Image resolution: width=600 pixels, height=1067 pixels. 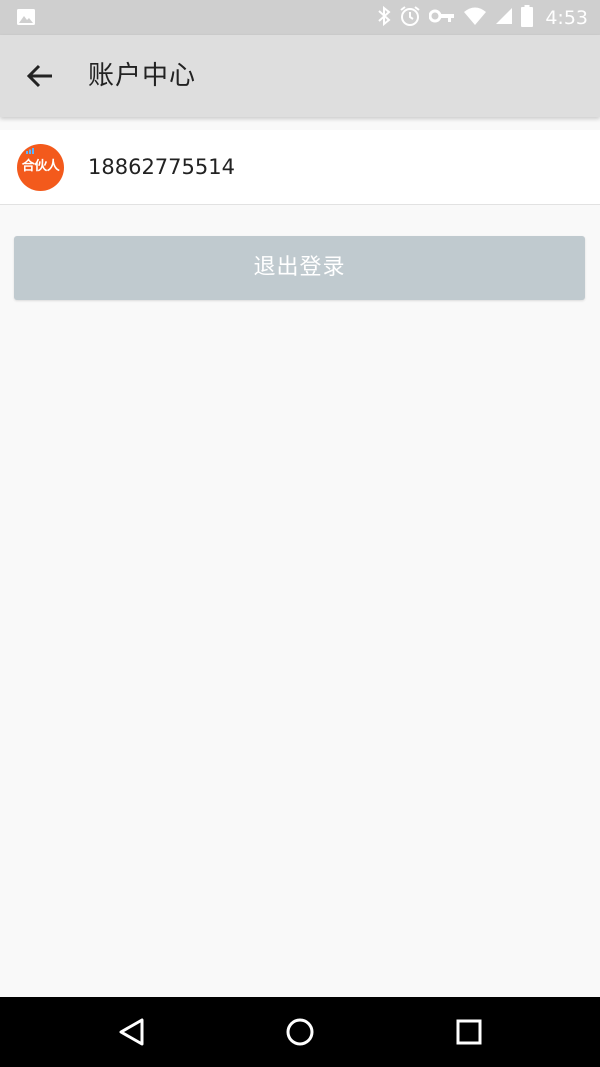 I want to click on nav-back-button, so click(x=132, y=1032).